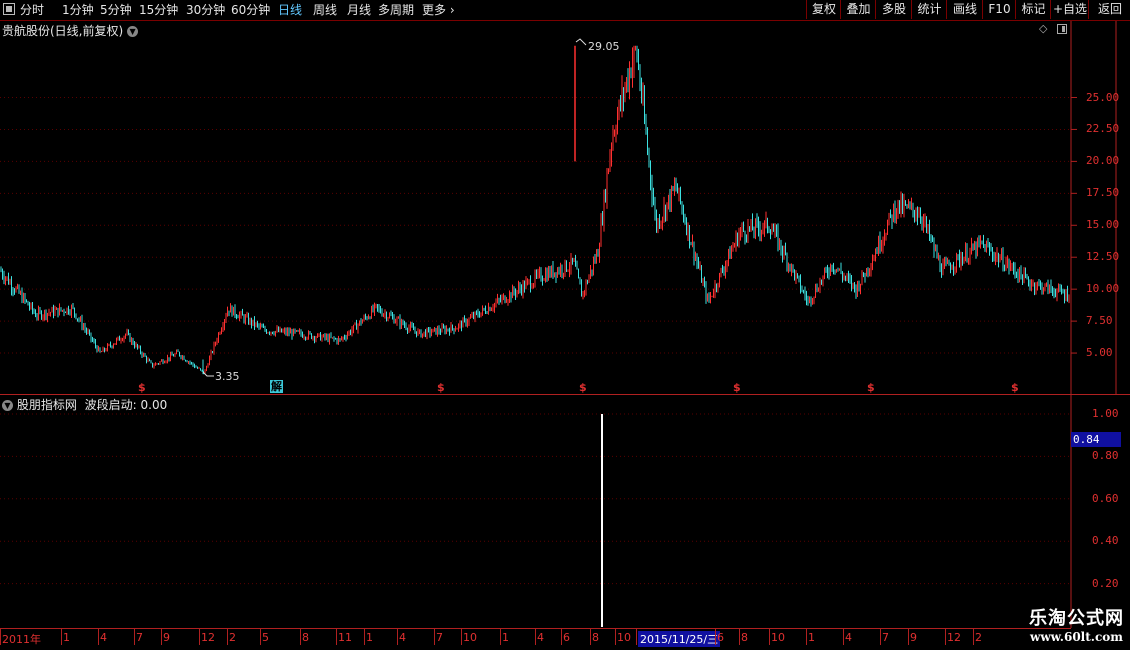 The width and height of the screenshot is (1130, 650). I want to click on toolbar-button: F10, so click(999, 9).